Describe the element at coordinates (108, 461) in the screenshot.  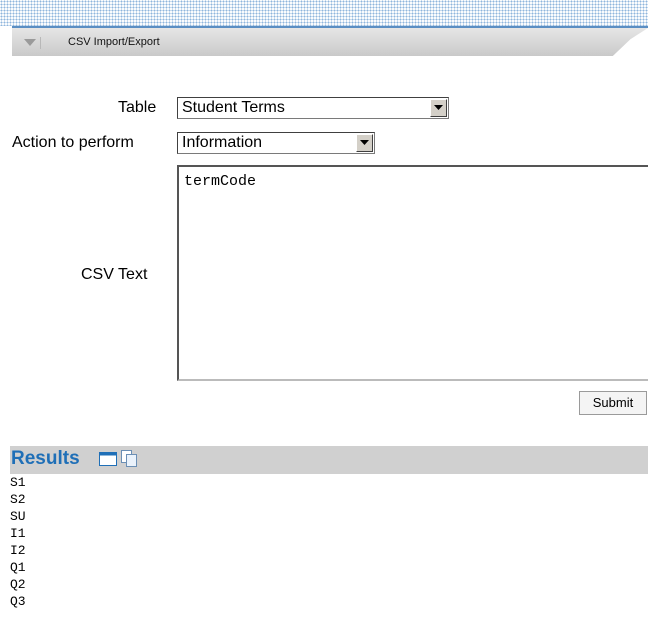
I see `window-icon` at that location.